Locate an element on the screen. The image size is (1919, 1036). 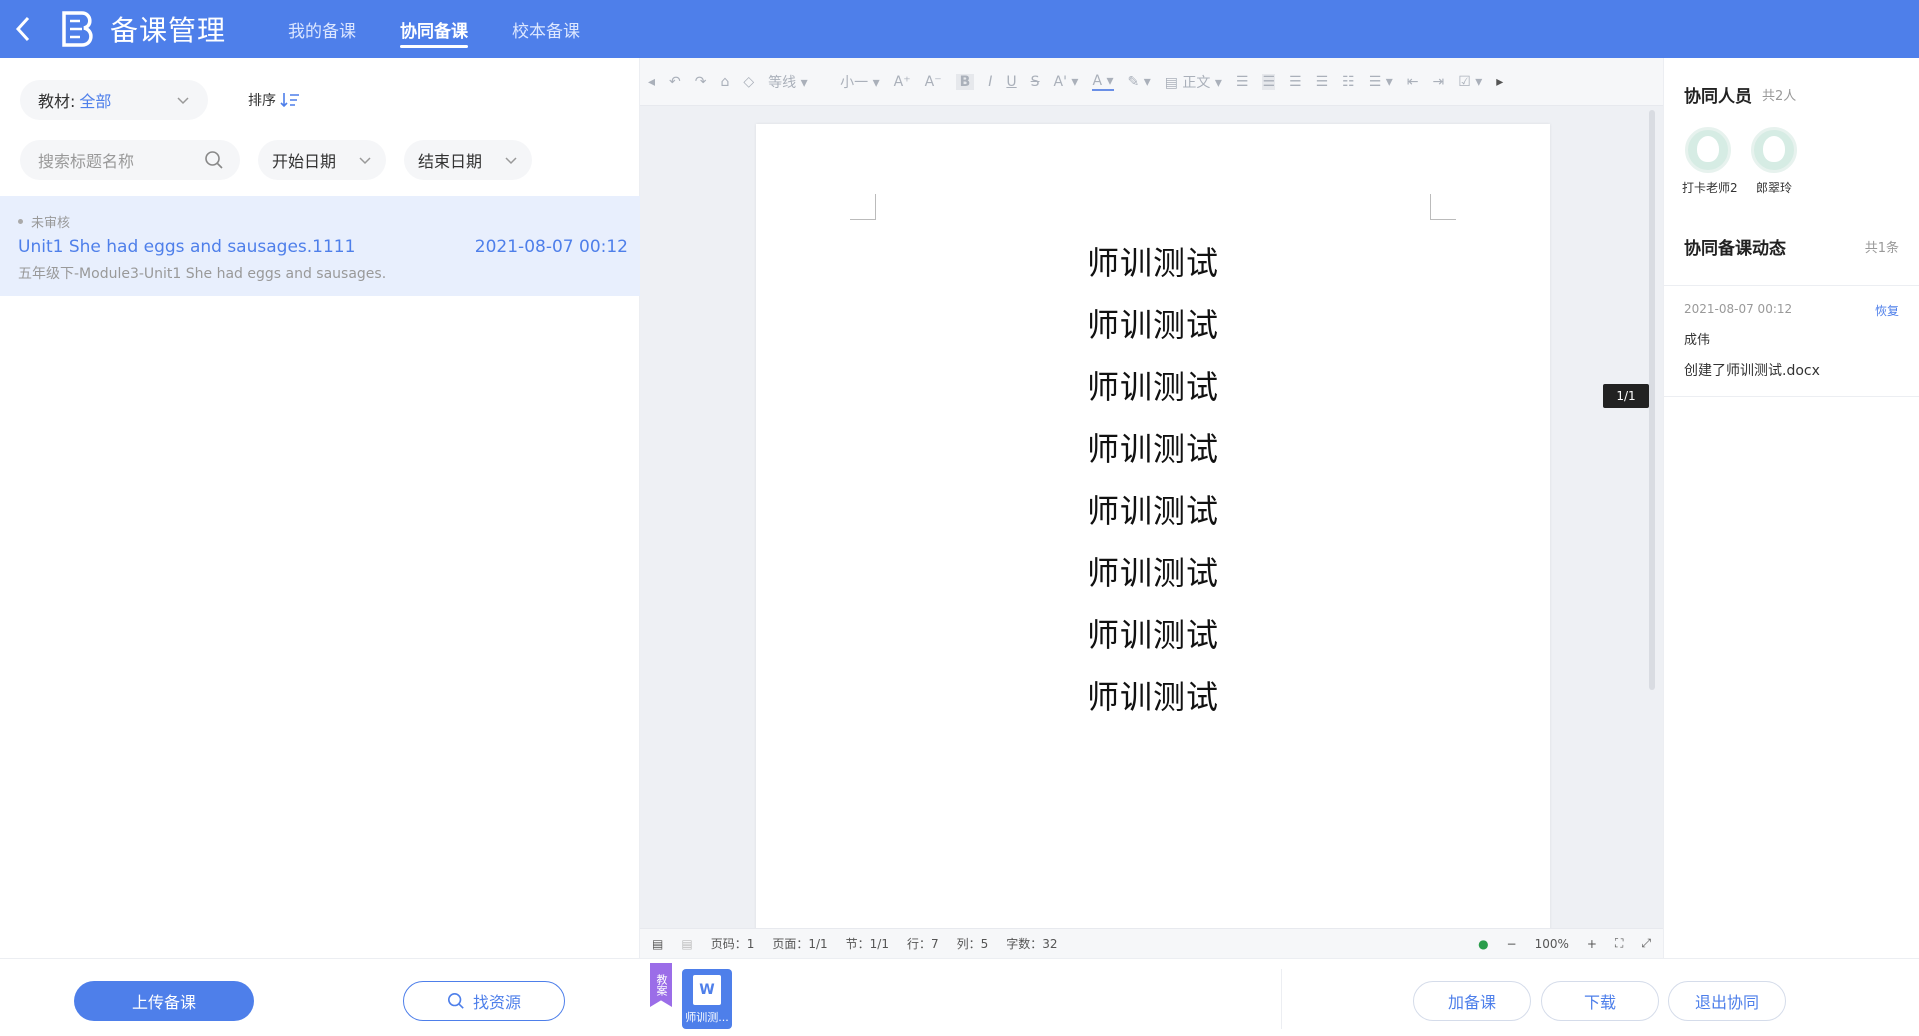
activity-item: 2021-08-07 00:12 恢复 成伟 创建了师训测试.docx is located at coordinates (1791, 341).